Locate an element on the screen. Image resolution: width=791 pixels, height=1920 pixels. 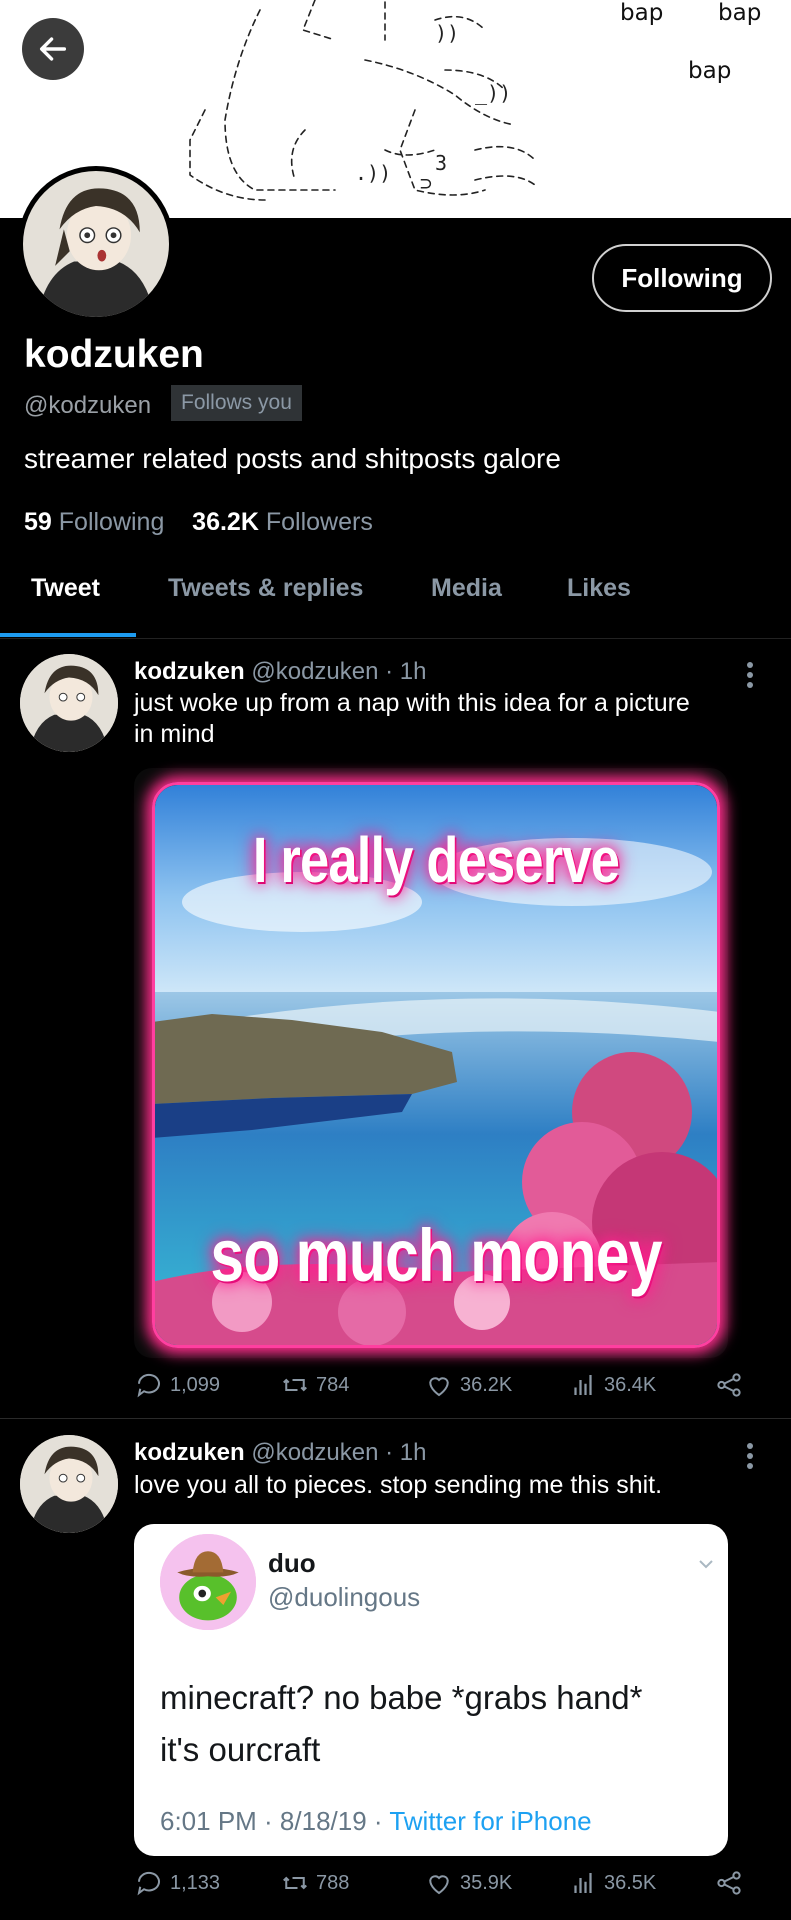
following-stat: 59 Following is located at coordinates (94, 522).